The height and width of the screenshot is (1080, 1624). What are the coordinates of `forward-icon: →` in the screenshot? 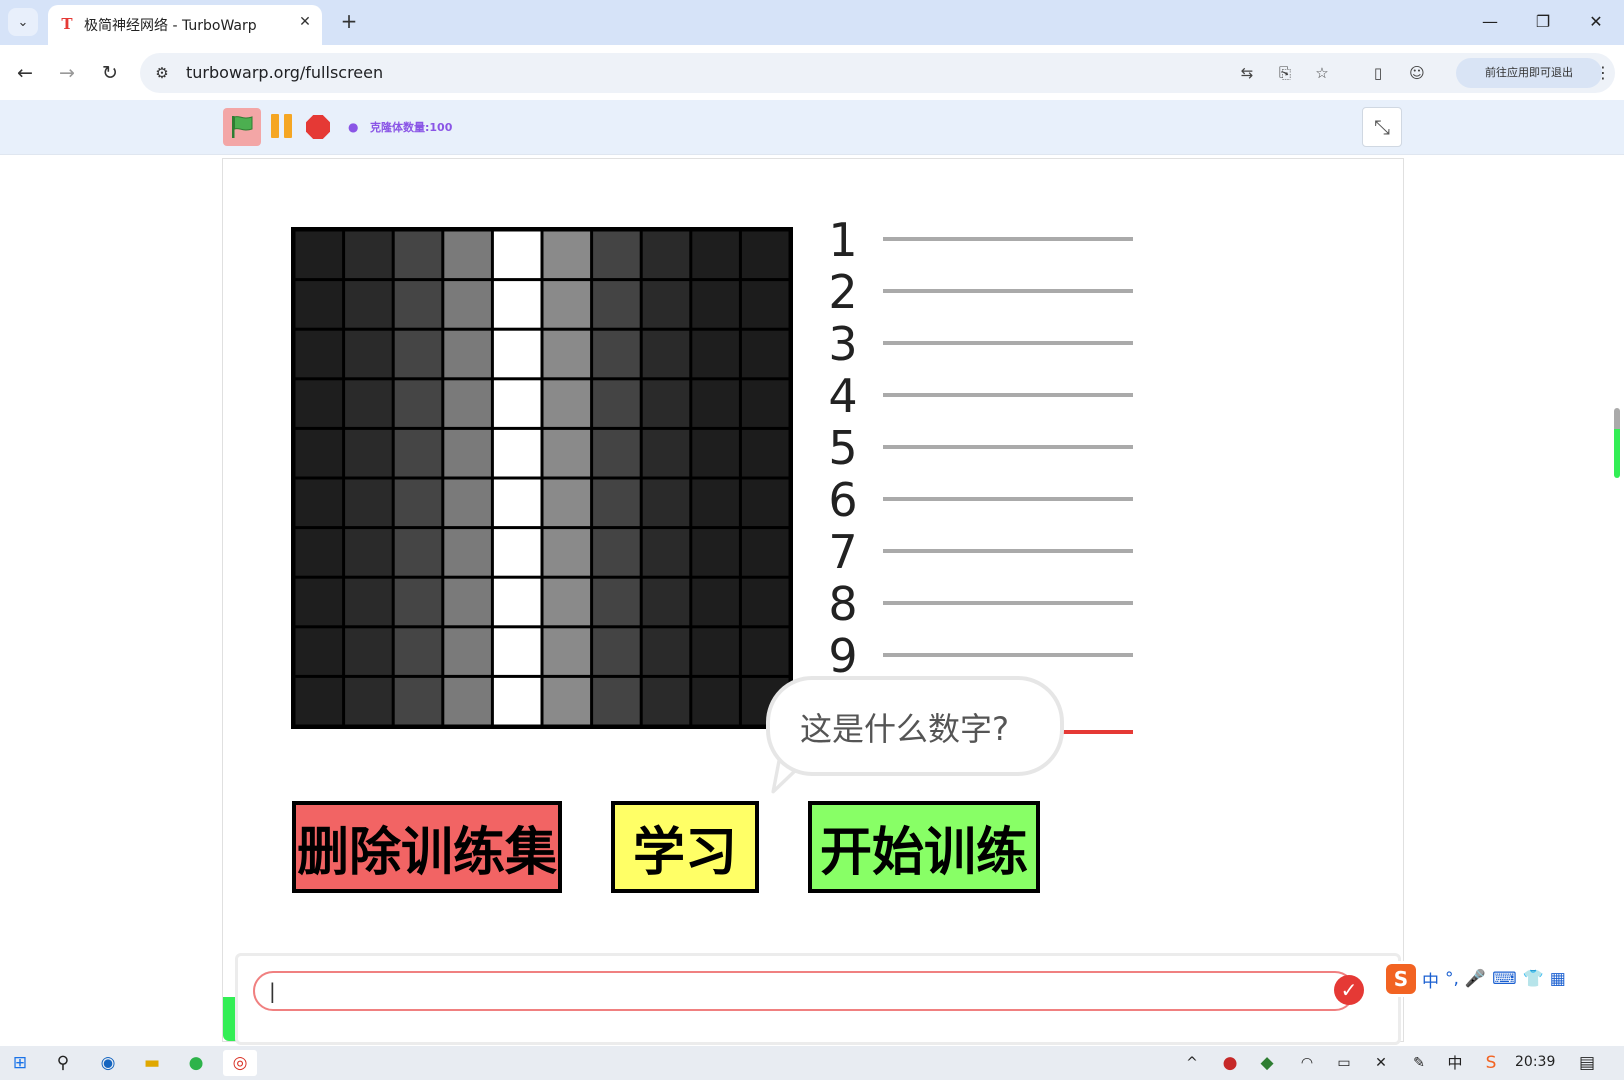 It's located at (67, 73).